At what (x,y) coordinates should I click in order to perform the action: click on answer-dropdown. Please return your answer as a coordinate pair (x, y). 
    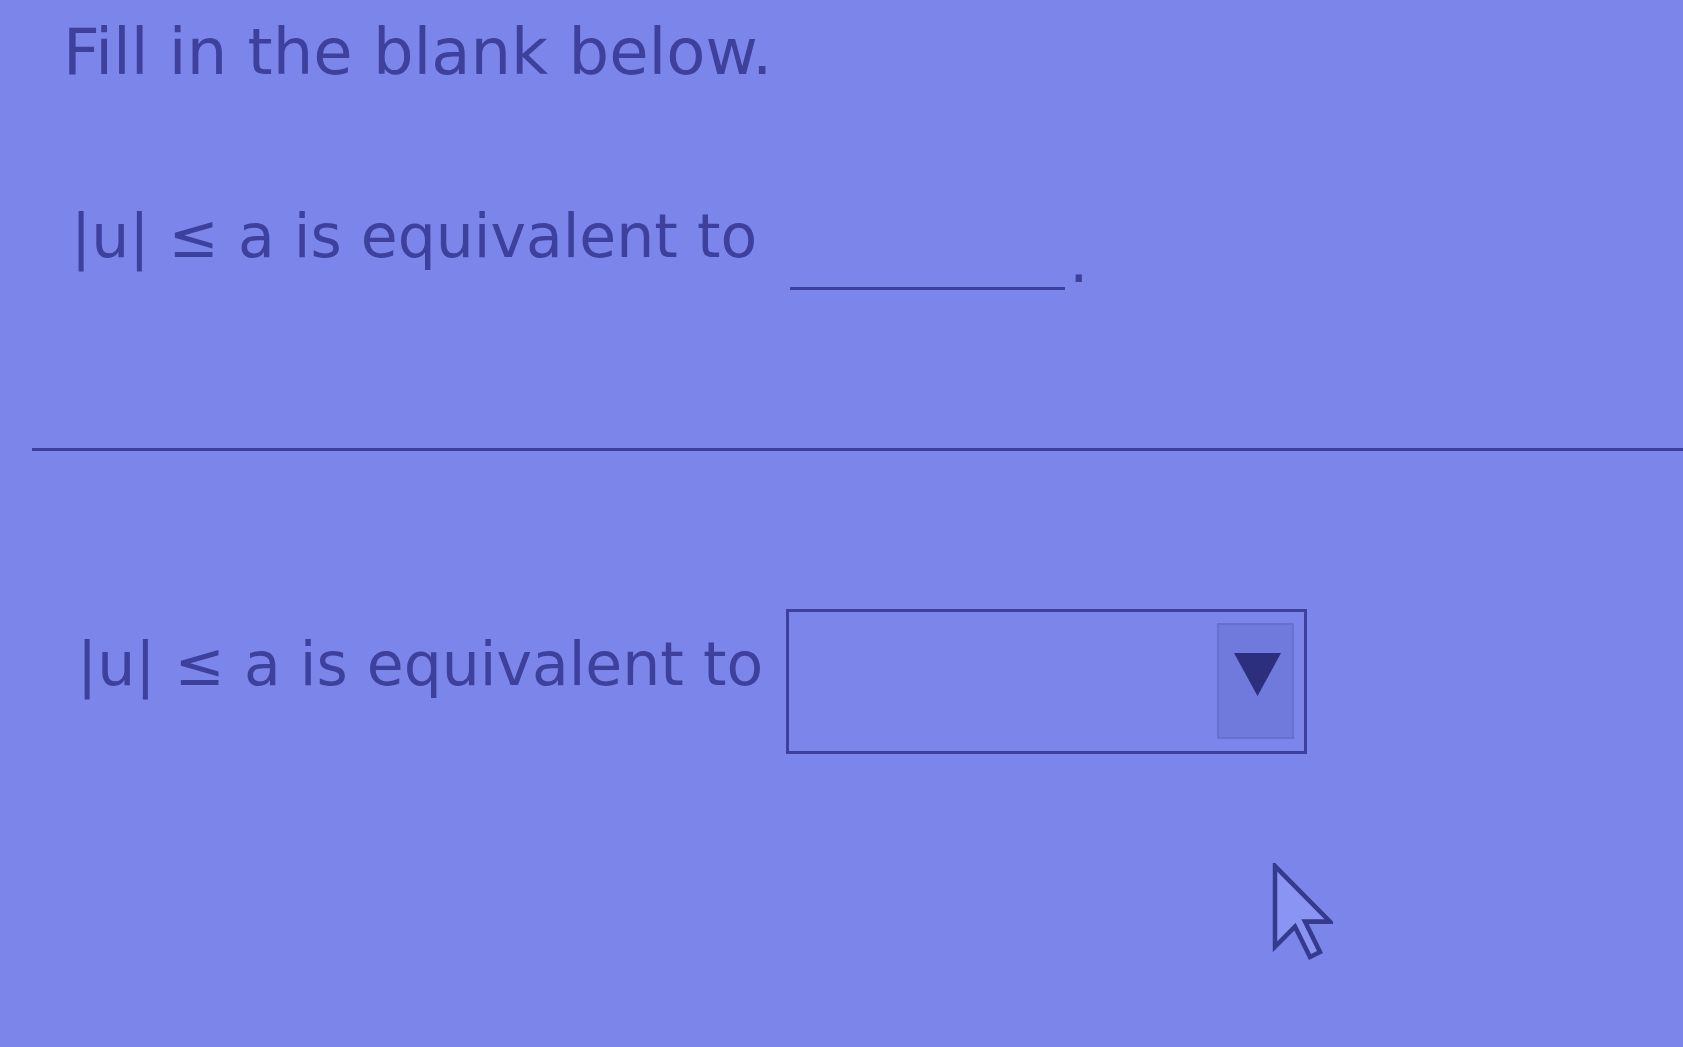
    Looking at the image, I should click on (1047, 681).